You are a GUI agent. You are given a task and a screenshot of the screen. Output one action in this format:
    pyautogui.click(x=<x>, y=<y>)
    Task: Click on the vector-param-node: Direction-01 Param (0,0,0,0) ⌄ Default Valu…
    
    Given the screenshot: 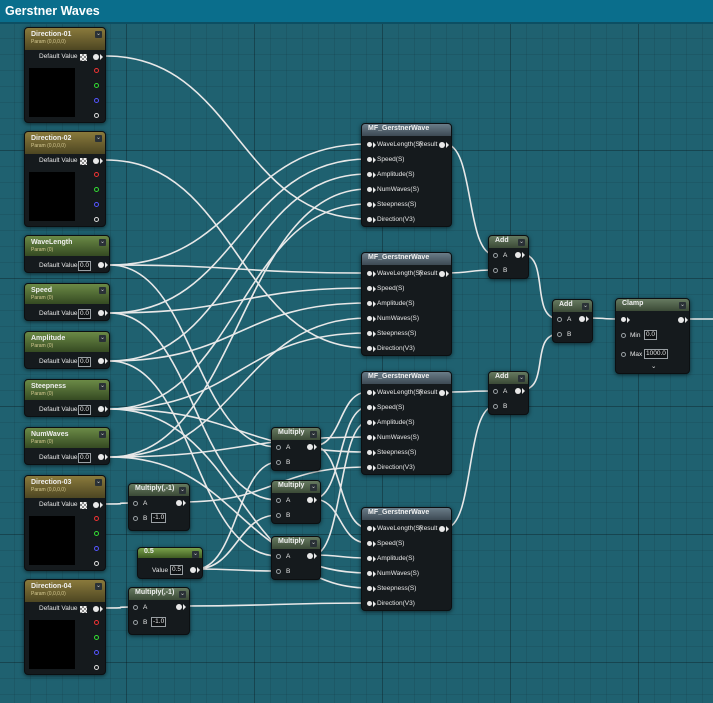 What is the action you would take?
    pyautogui.click(x=65, y=75)
    